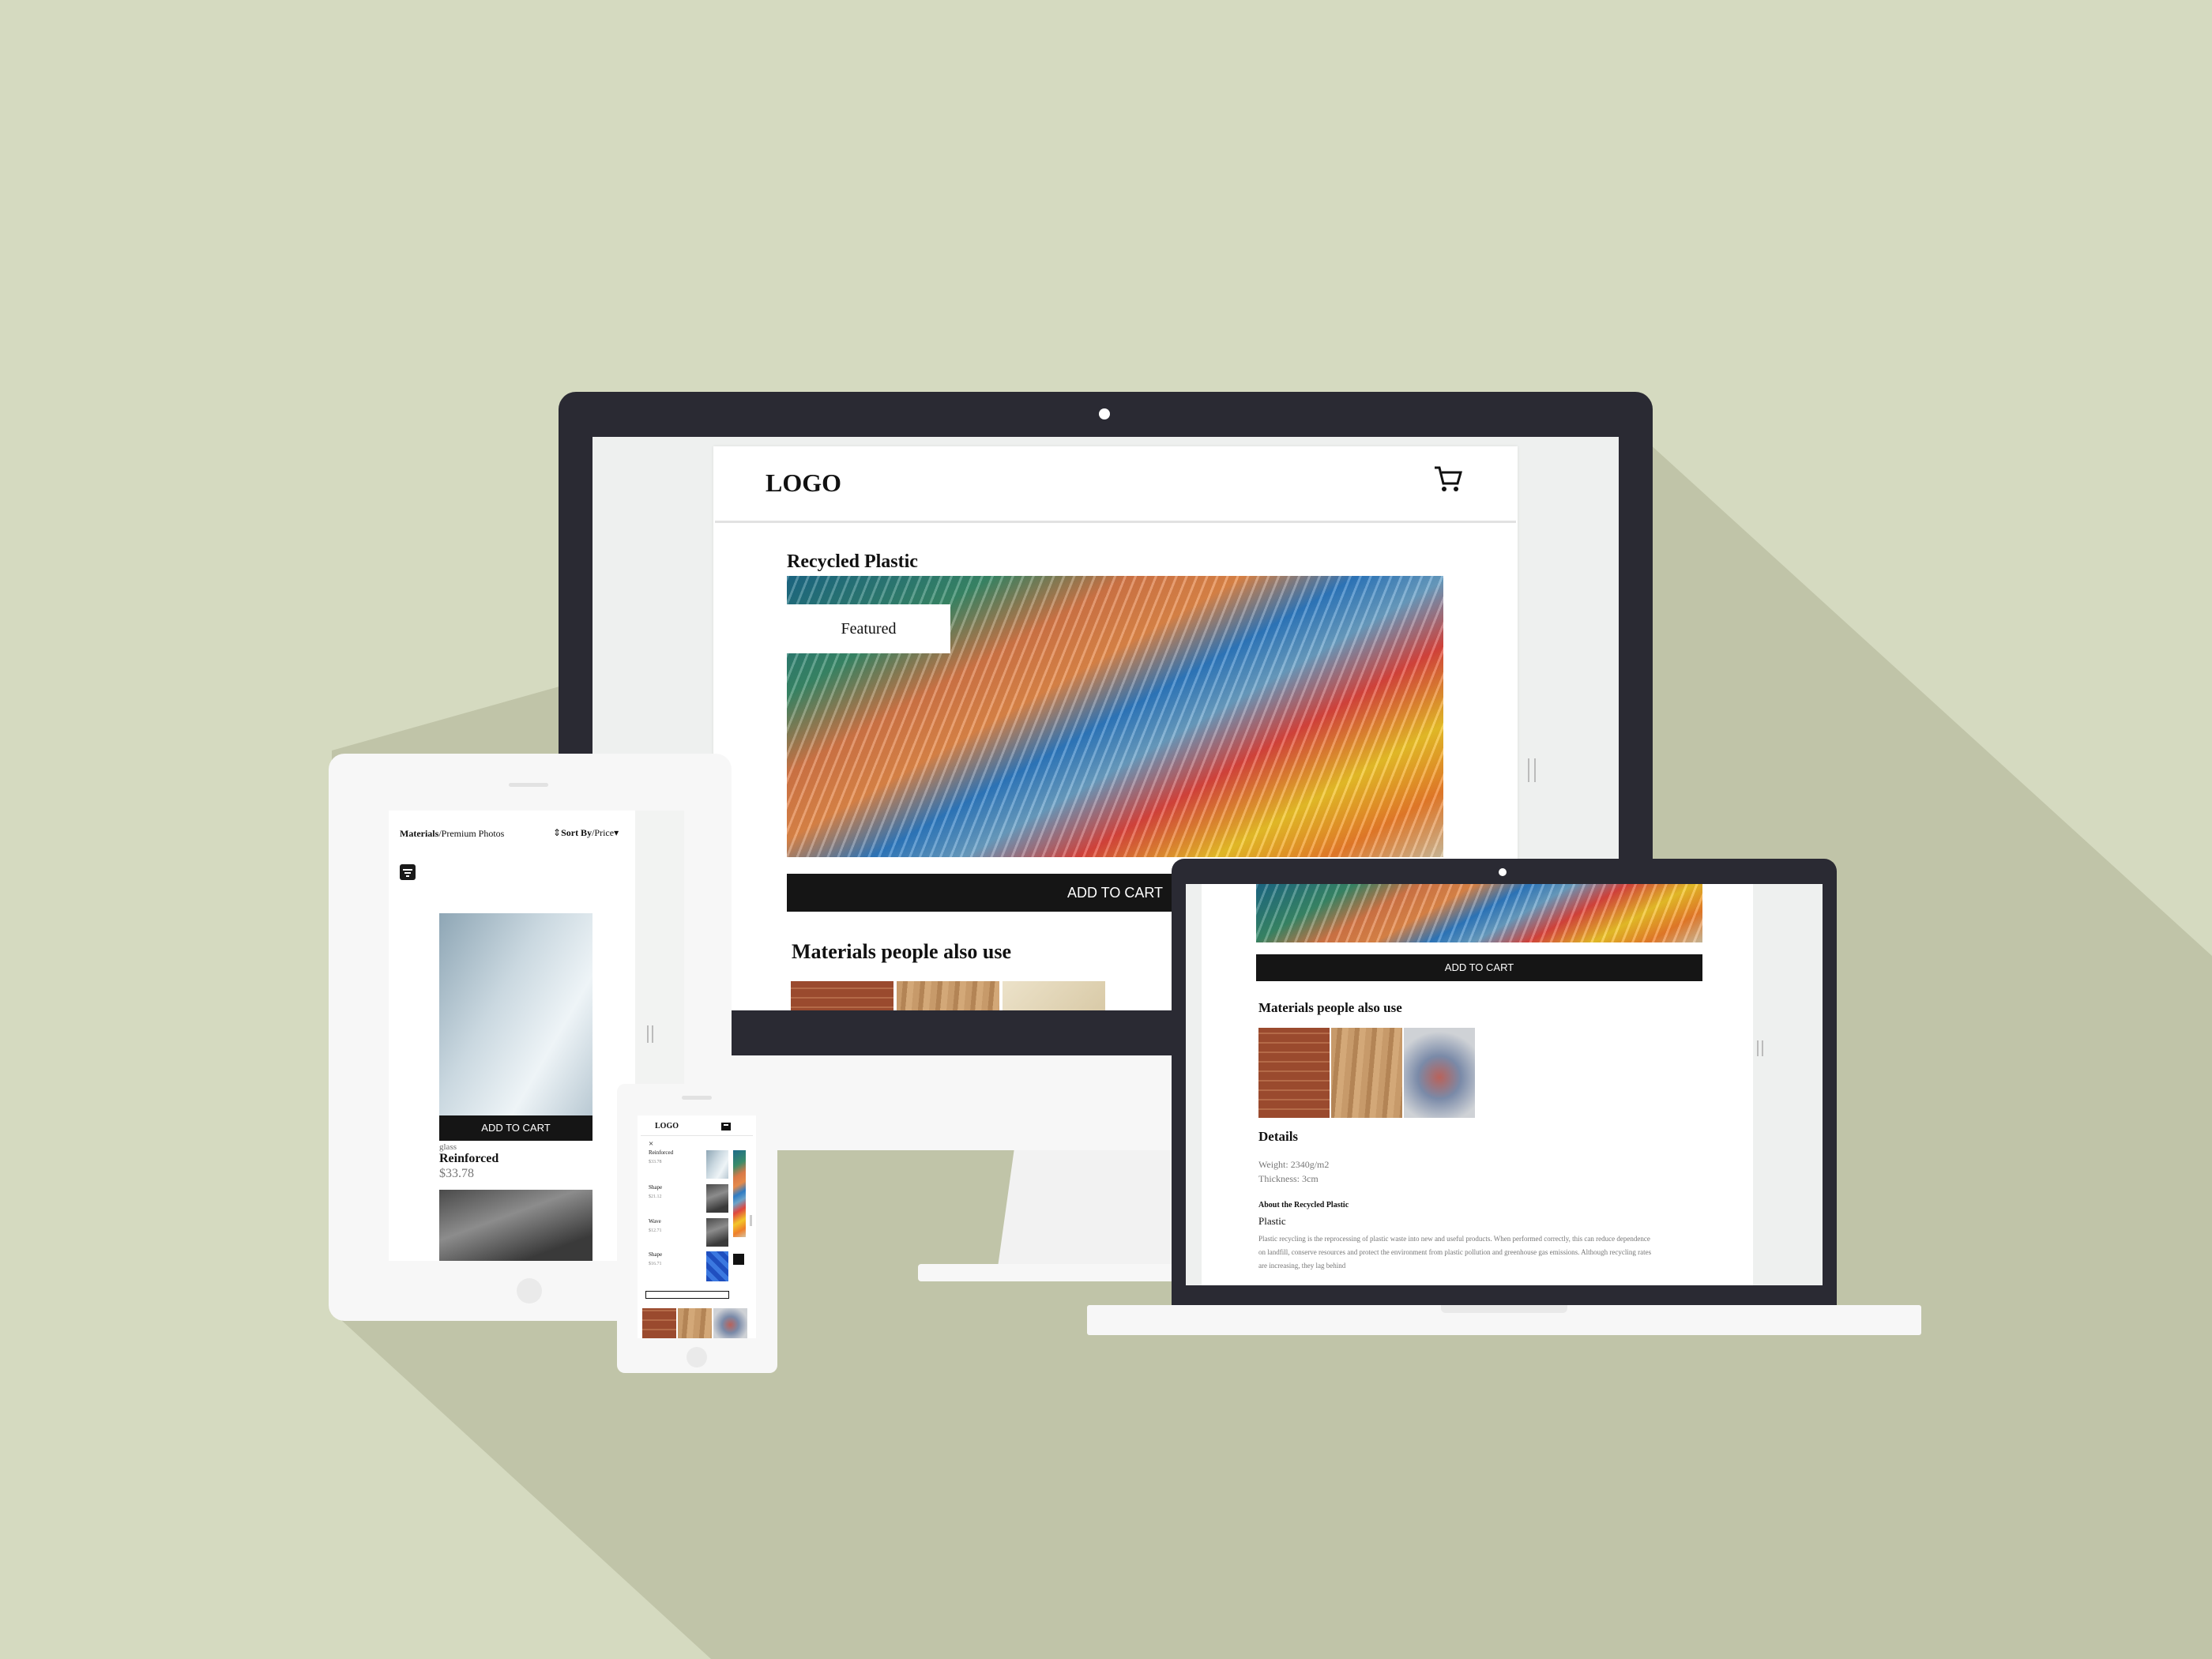  I want to click on phone-thumb-brick, so click(659, 1323).